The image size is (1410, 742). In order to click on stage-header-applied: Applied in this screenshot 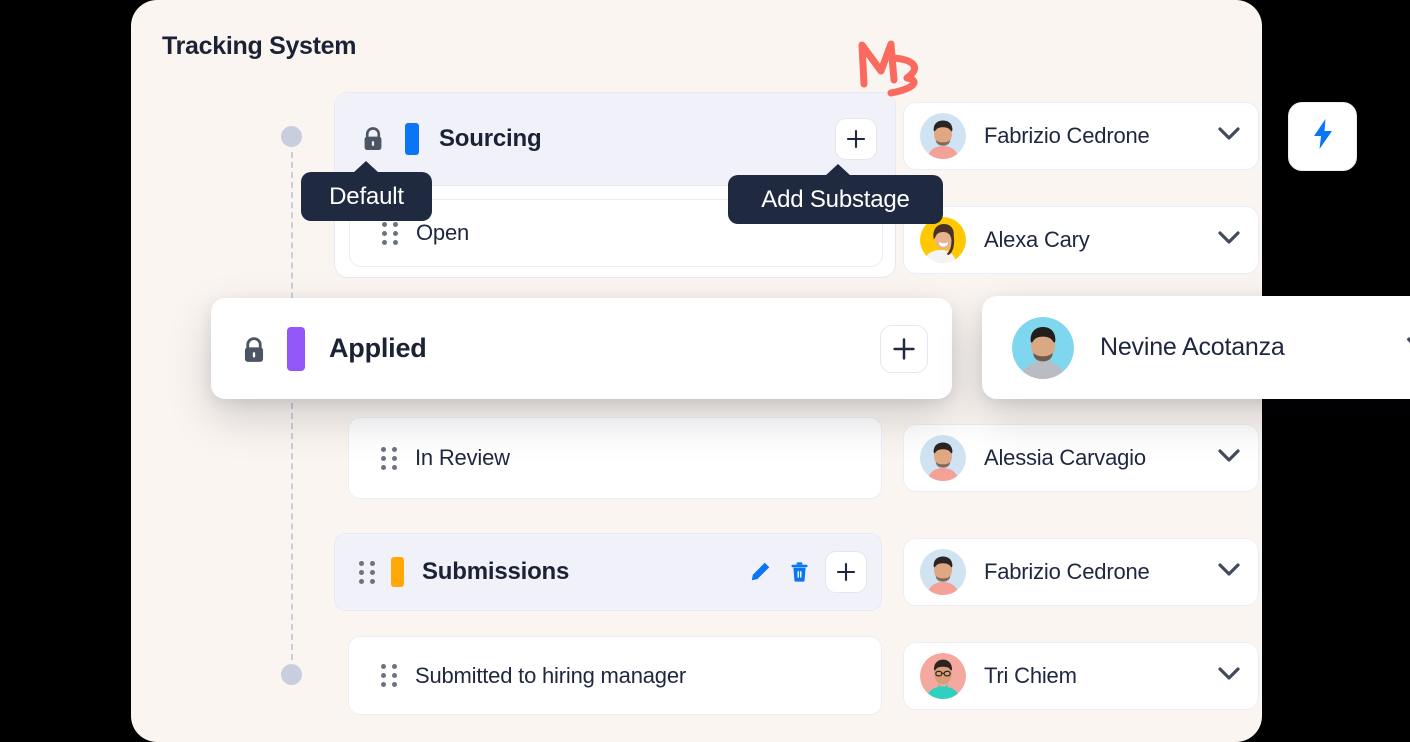, I will do `click(581, 348)`.